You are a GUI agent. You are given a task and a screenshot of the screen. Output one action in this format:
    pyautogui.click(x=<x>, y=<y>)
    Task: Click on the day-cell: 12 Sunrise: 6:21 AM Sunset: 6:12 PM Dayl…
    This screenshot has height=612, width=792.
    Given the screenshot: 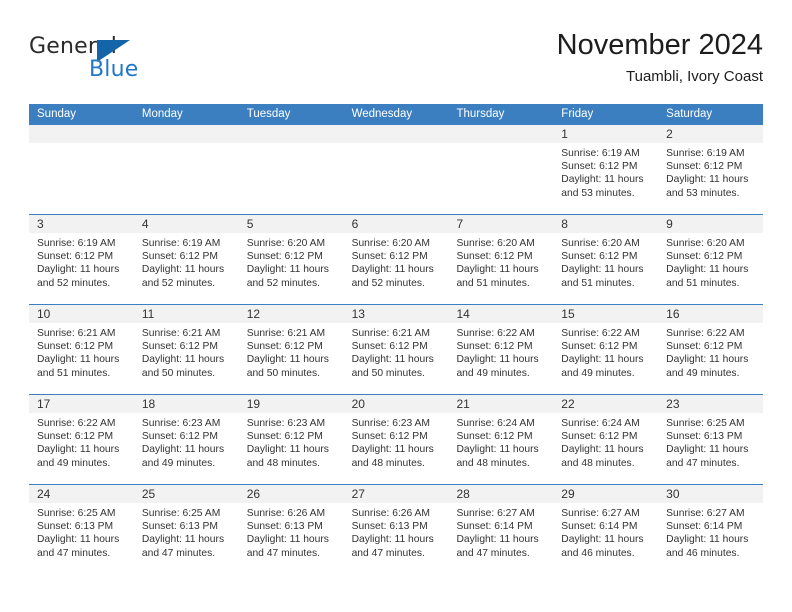 What is the action you would take?
    pyautogui.click(x=291, y=349)
    